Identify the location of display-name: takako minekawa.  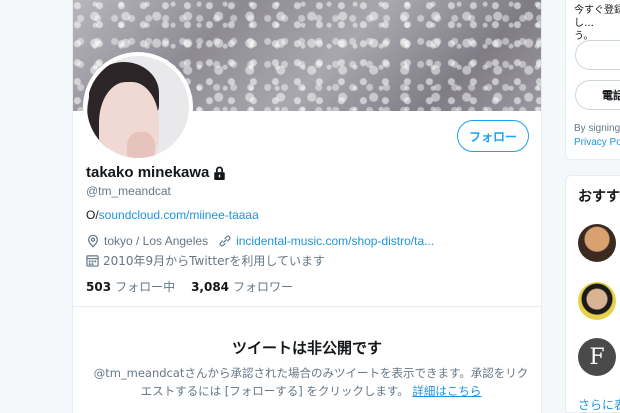
(148, 172).